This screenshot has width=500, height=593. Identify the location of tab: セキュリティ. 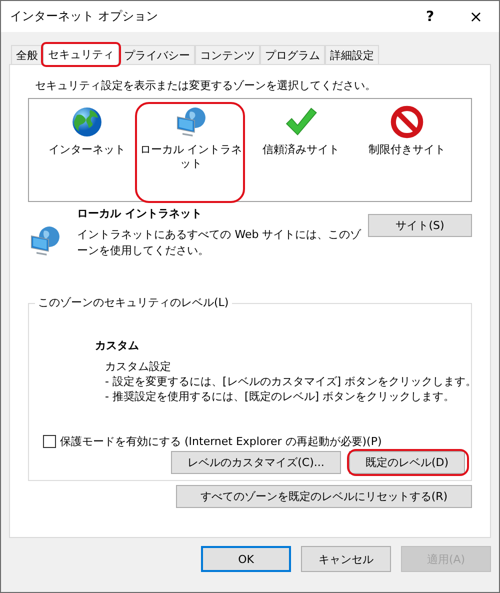
(81, 54).